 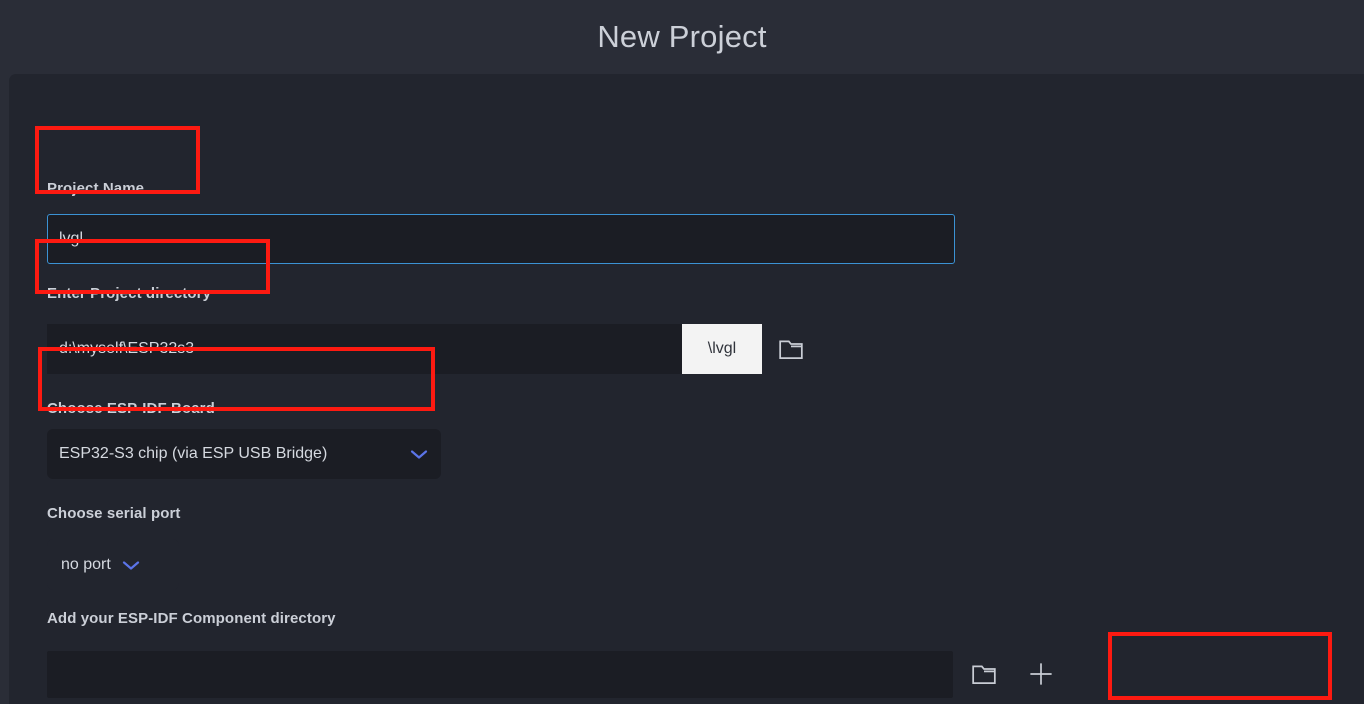 I want to click on board-select: ESP32-S3 chip (via ESP USB Bridge), so click(x=244, y=454).